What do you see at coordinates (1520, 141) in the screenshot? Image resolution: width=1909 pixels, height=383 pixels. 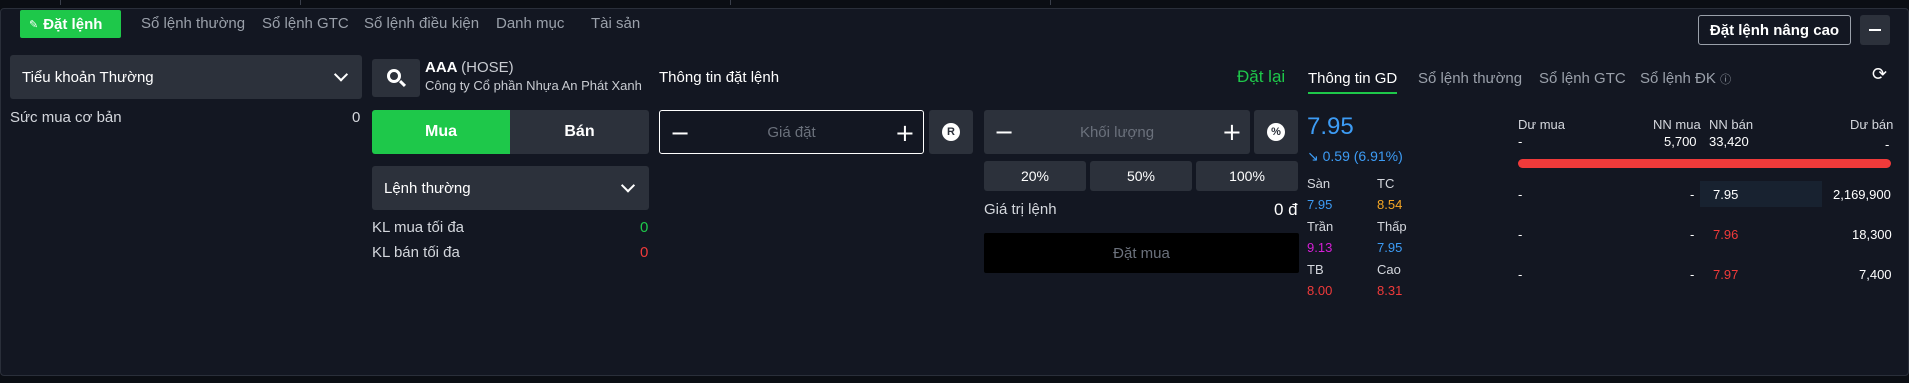 I see `bid-volume-summary: -` at bounding box center [1520, 141].